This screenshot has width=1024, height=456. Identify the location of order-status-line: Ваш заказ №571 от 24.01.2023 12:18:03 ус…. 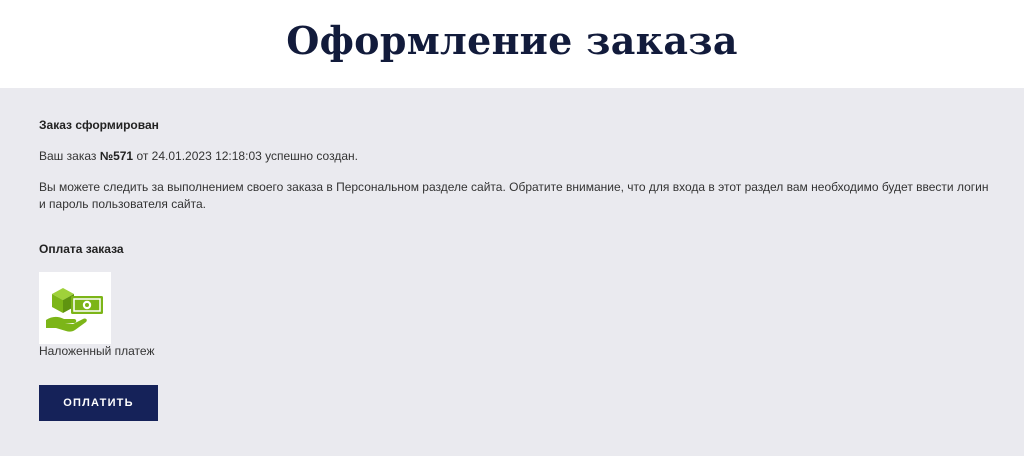
(198, 156).